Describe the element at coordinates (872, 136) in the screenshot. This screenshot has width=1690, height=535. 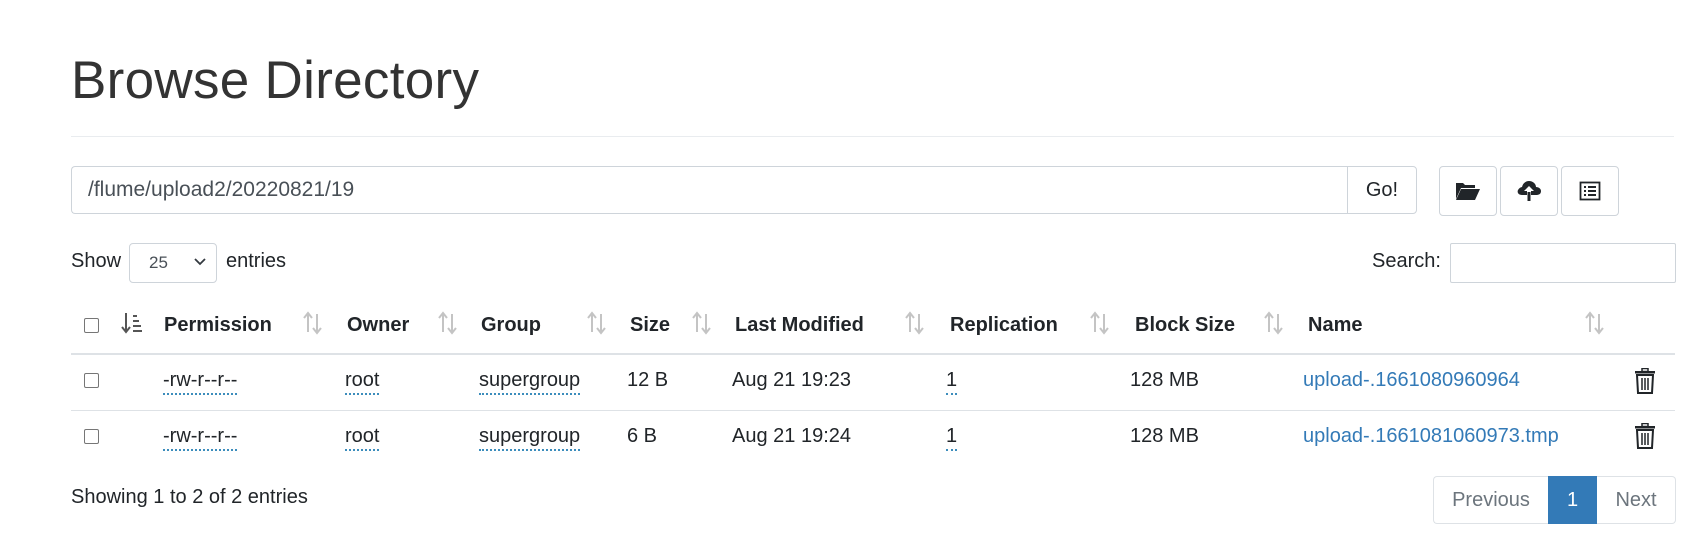
I see `title-divider` at that location.